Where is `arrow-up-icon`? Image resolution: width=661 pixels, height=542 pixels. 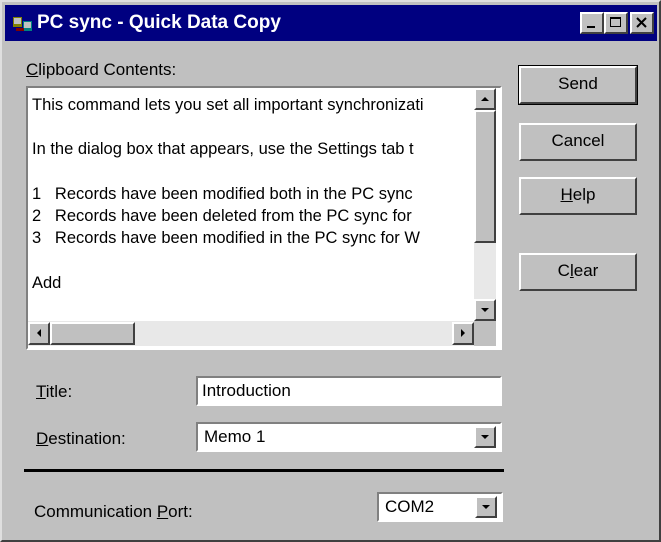
arrow-up-icon is located at coordinates (485, 99).